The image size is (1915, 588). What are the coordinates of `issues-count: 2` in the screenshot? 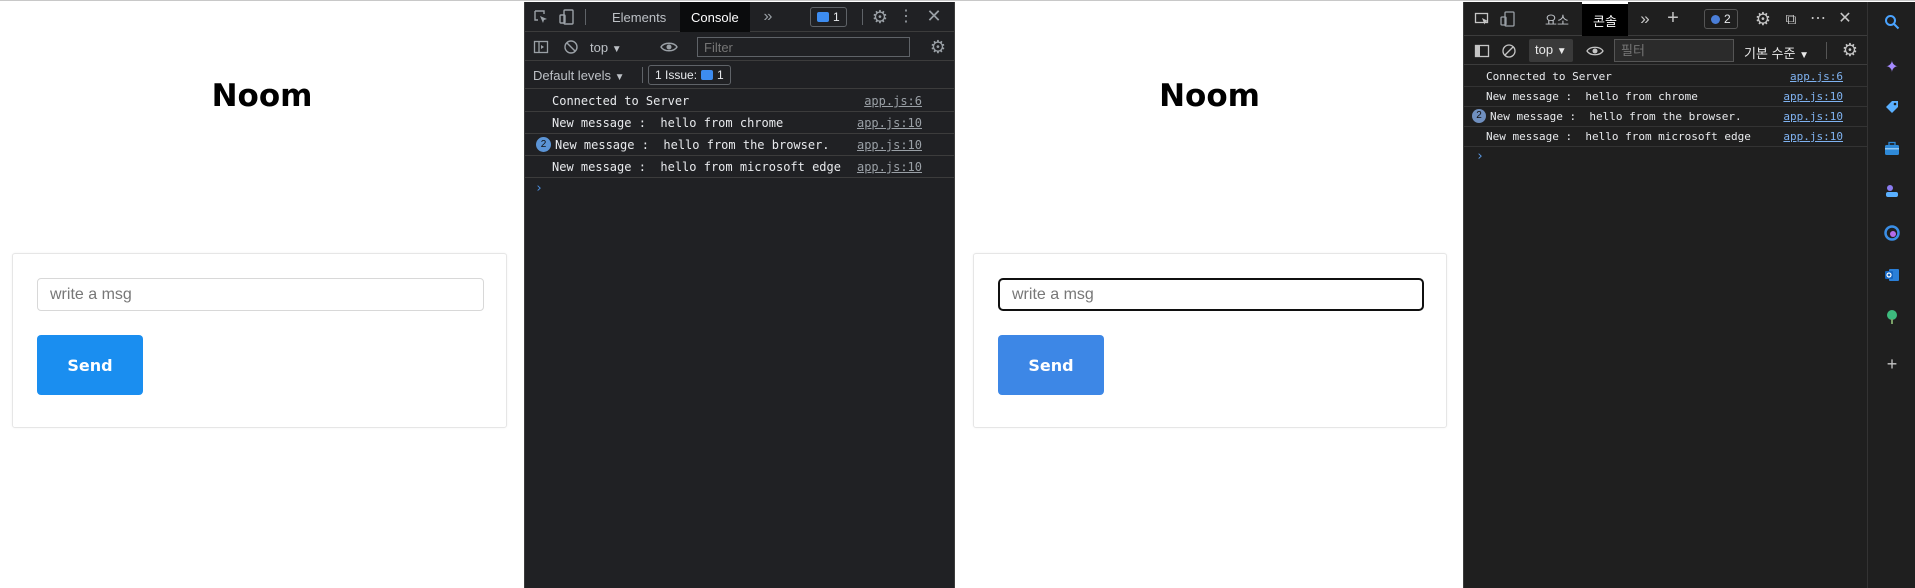 It's located at (1727, 19).